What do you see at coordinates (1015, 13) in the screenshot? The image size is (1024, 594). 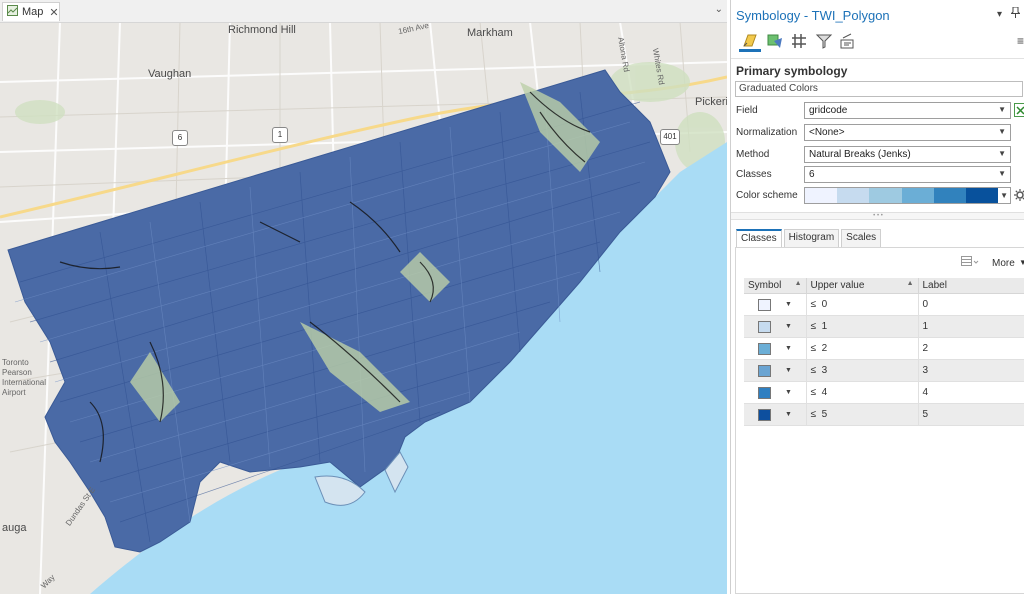 I see `pin-pane-icon` at bounding box center [1015, 13].